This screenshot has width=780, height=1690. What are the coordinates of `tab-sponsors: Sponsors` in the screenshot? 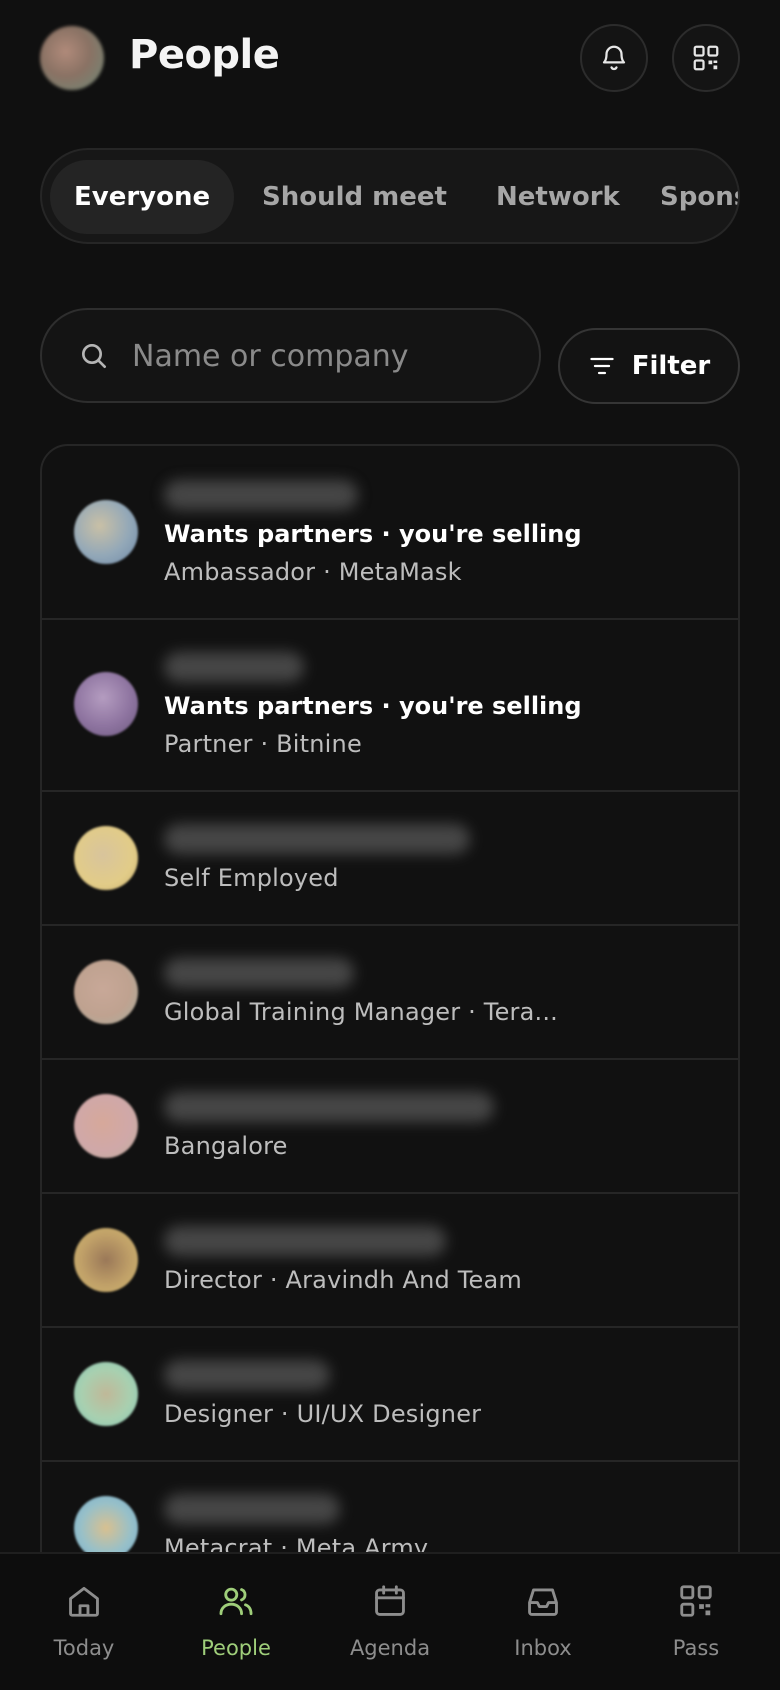 It's located at (689, 197).